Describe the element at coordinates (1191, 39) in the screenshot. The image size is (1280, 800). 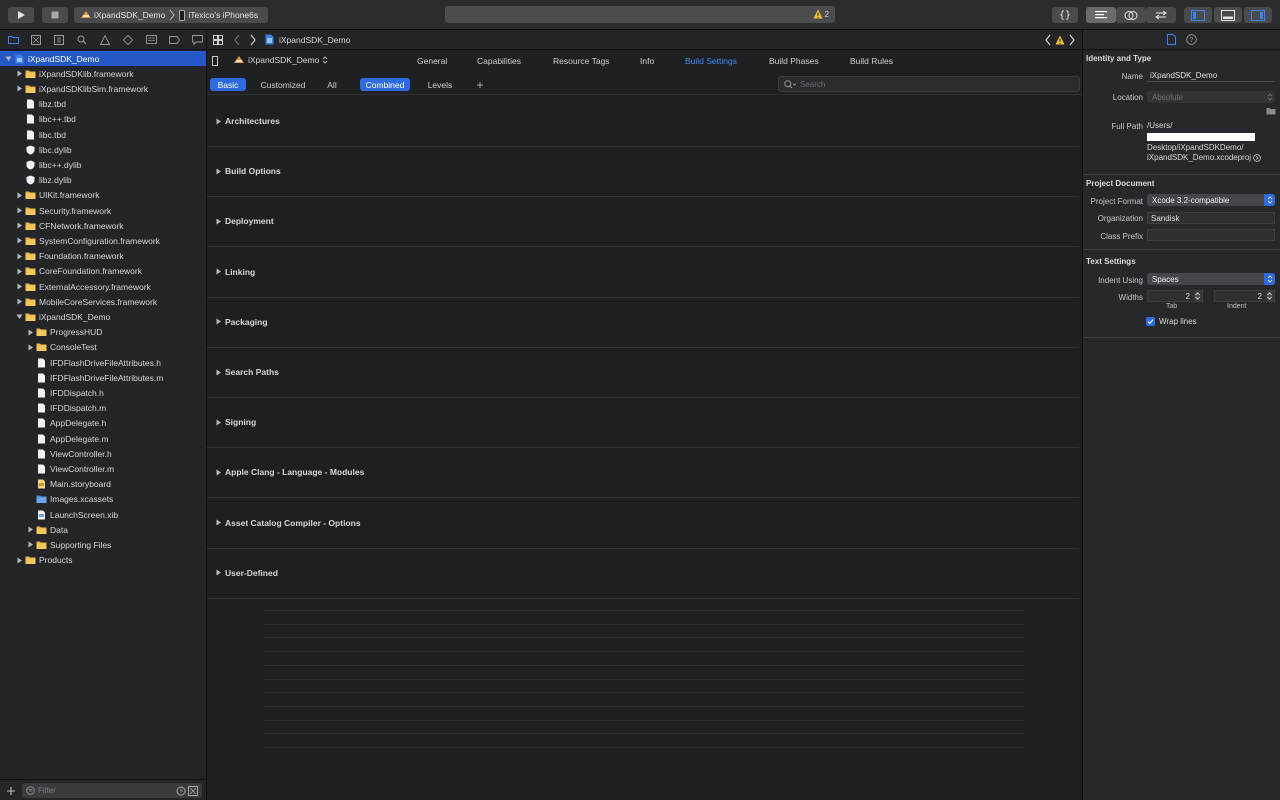
I see `quick-help-icon: ?` at that location.